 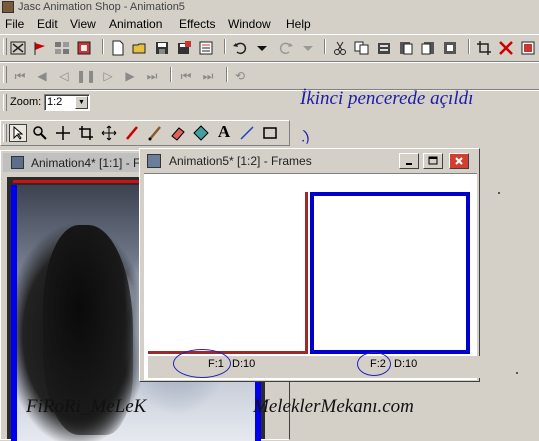 I want to click on play-icon: ▷, so click(x=108, y=76).